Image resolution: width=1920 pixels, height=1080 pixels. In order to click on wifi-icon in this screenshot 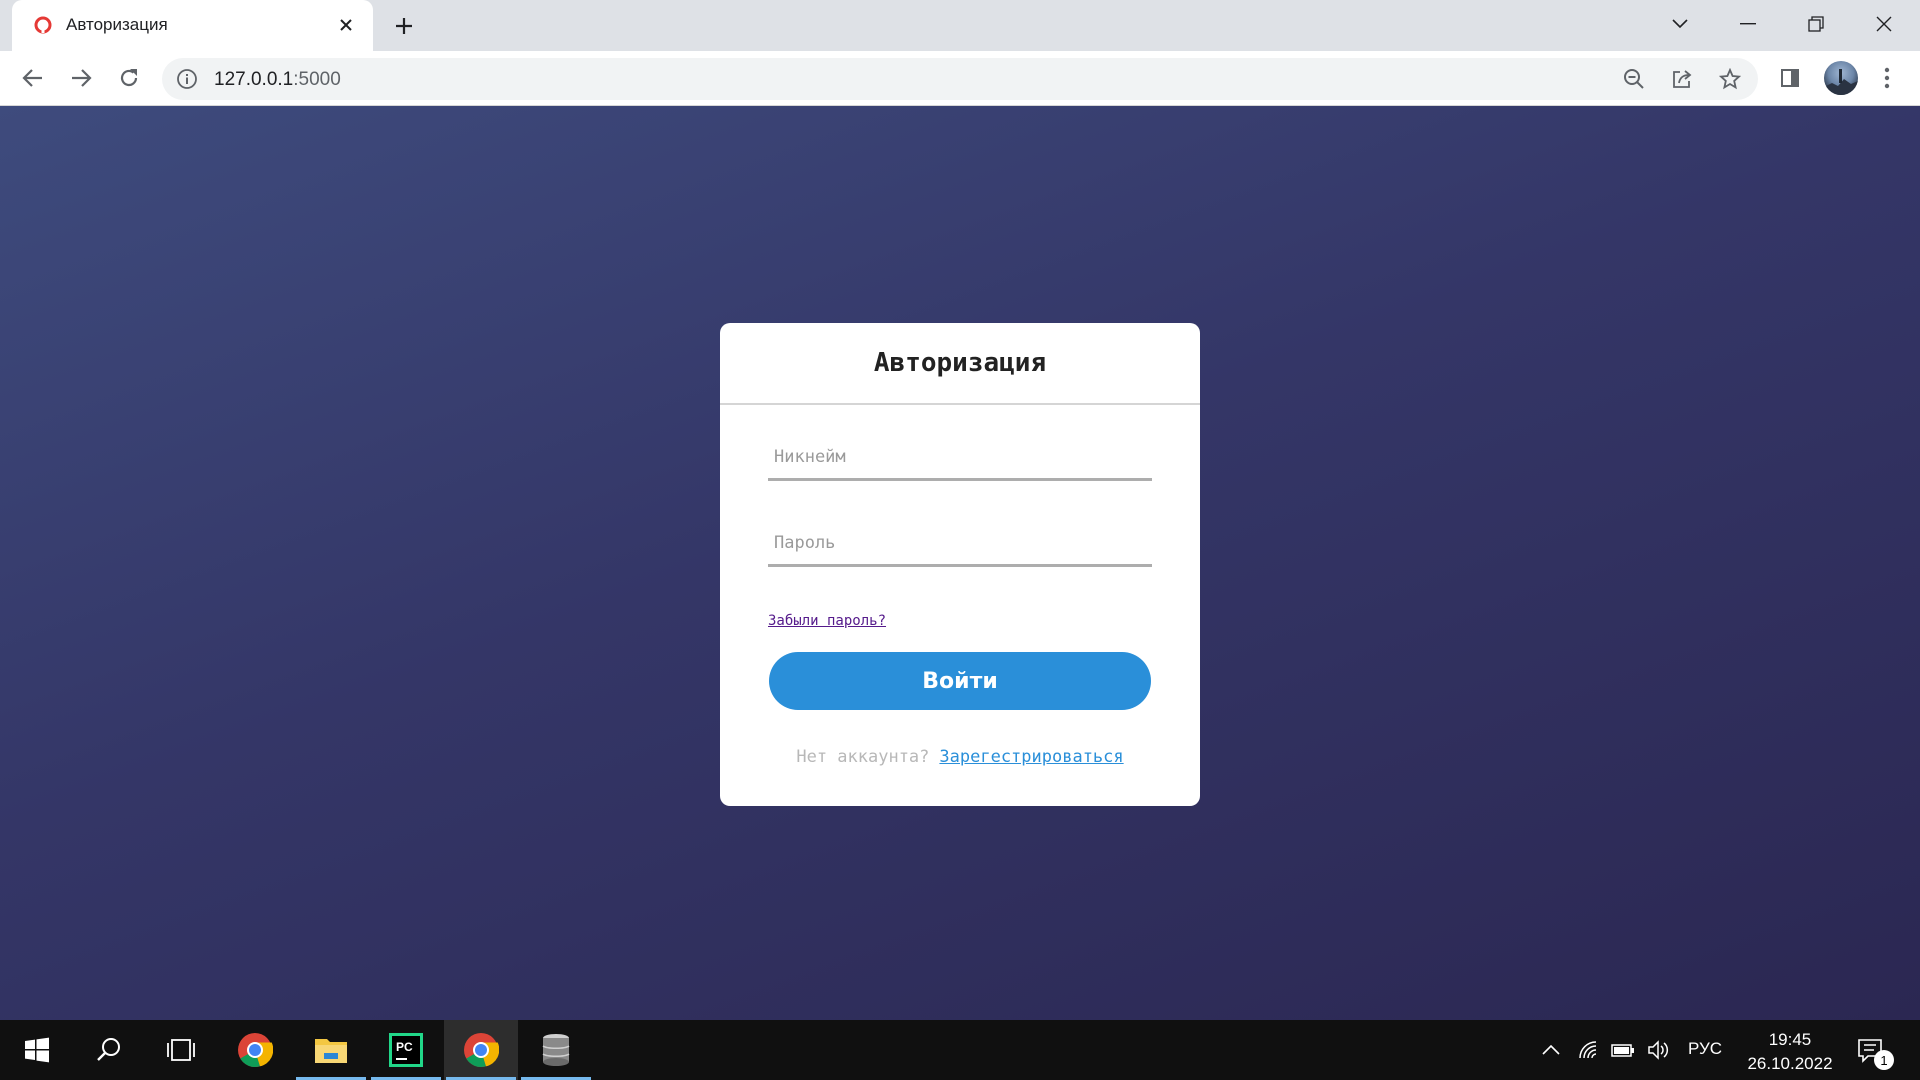, I will do `click(1589, 1050)`.